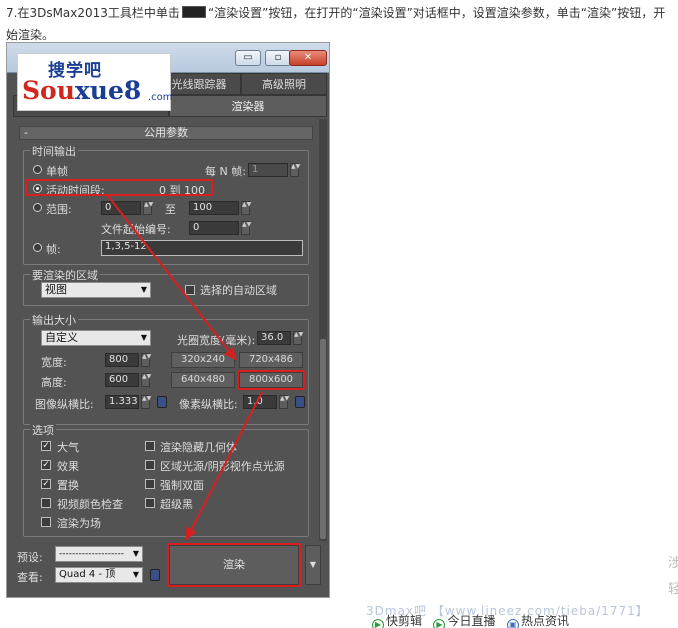  Describe the element at coordinates (224, 466) in the screenshot. I see `arrow-to-render` at that location.